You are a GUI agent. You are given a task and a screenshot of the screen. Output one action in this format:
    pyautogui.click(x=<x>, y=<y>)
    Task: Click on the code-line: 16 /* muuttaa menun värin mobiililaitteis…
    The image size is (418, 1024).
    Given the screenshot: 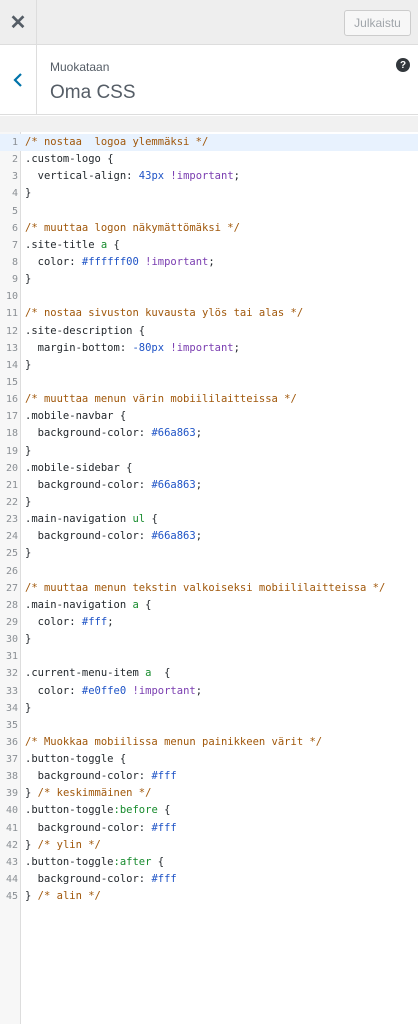 What is the action you would take?
    pyautogui.click(x=209, y=399)
    